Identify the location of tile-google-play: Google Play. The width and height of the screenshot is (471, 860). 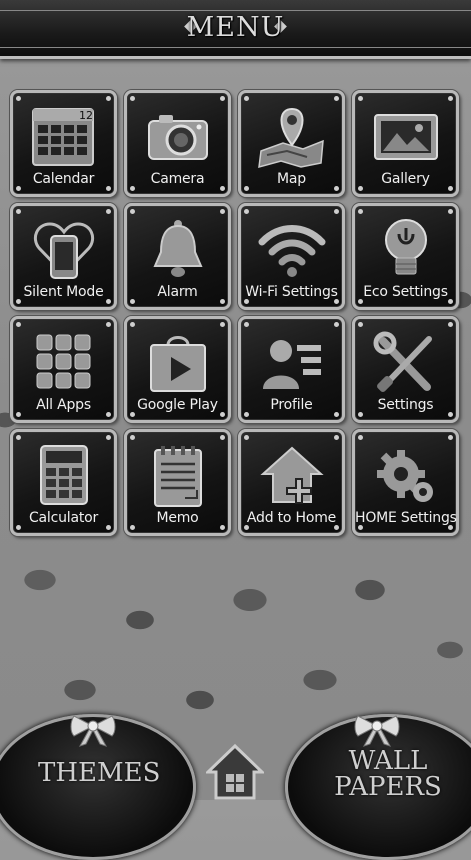
(177, 369).